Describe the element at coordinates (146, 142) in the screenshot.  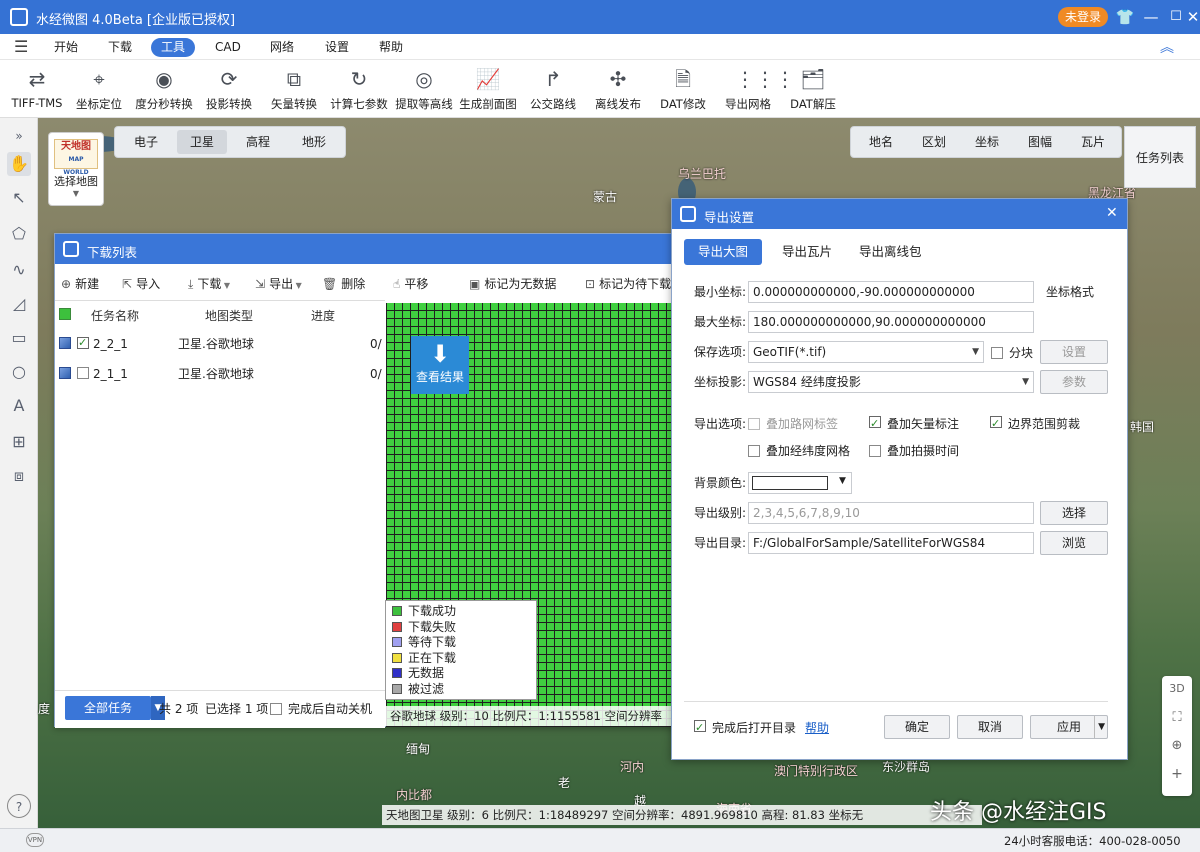
I see `layer-tab-vector: 电子` at that location.